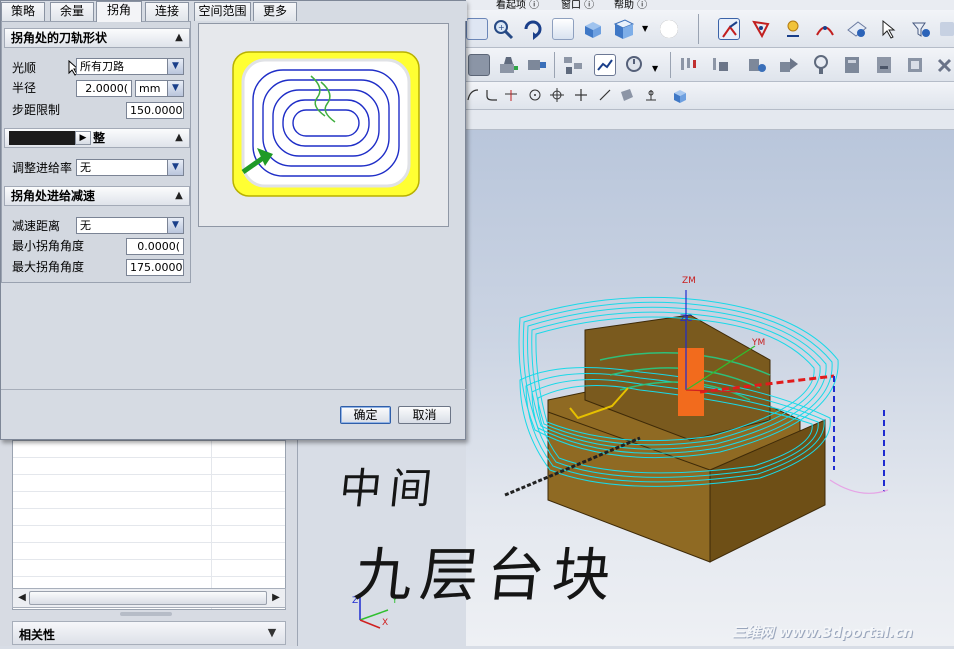  Describe the element at coordinates (945, 65) in the screenshot. I see `close-toolbar-icon` at that location.